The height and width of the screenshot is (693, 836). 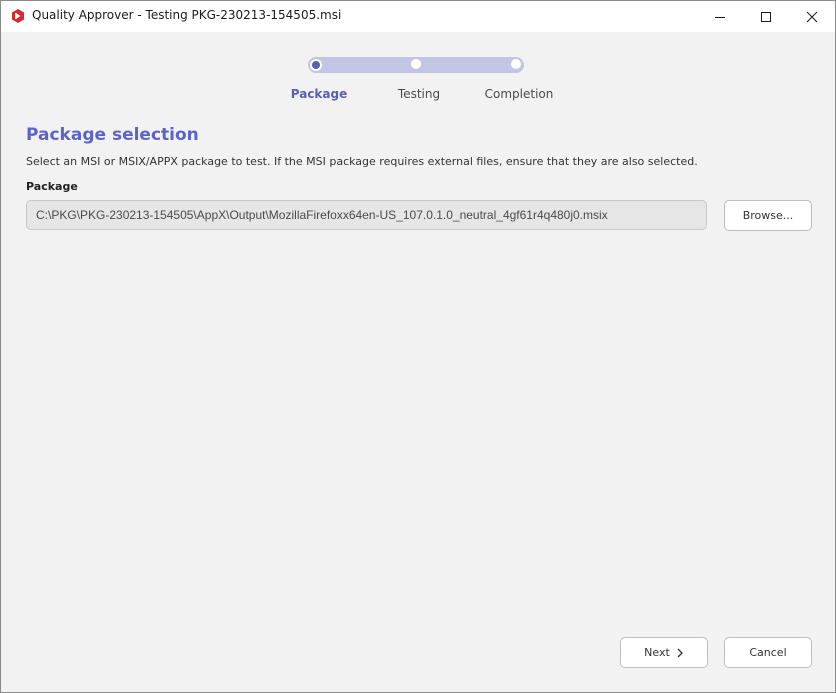 What do you see at coordinates (680, 652) in the screenshot?
I see `chevron-right-icon` at bounding box center [680, 652].